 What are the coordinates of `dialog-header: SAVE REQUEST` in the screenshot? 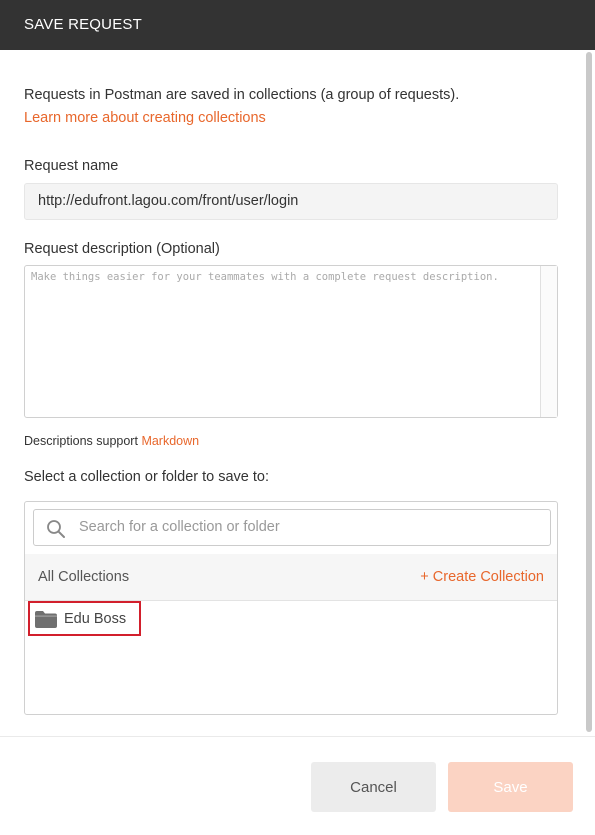 It's located at (297, 25).